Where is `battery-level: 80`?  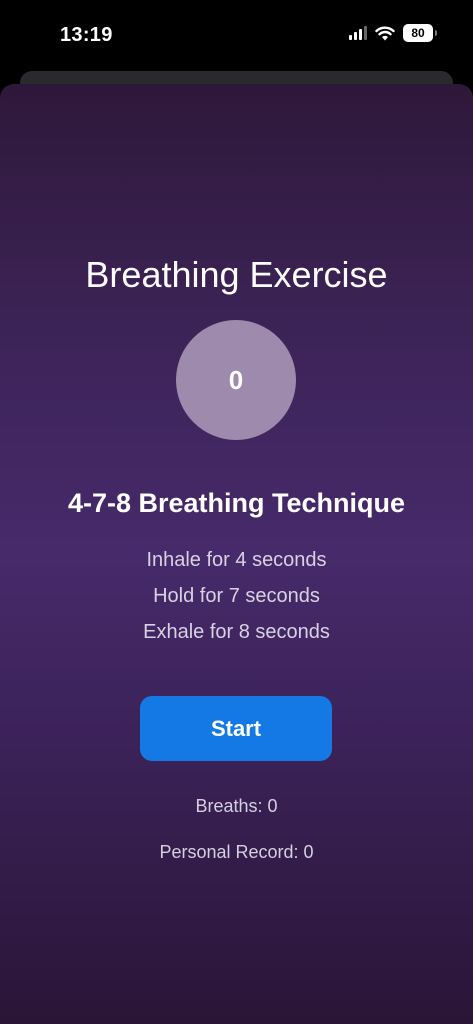 battery-level: 80 is located at coordinates (418, 33).